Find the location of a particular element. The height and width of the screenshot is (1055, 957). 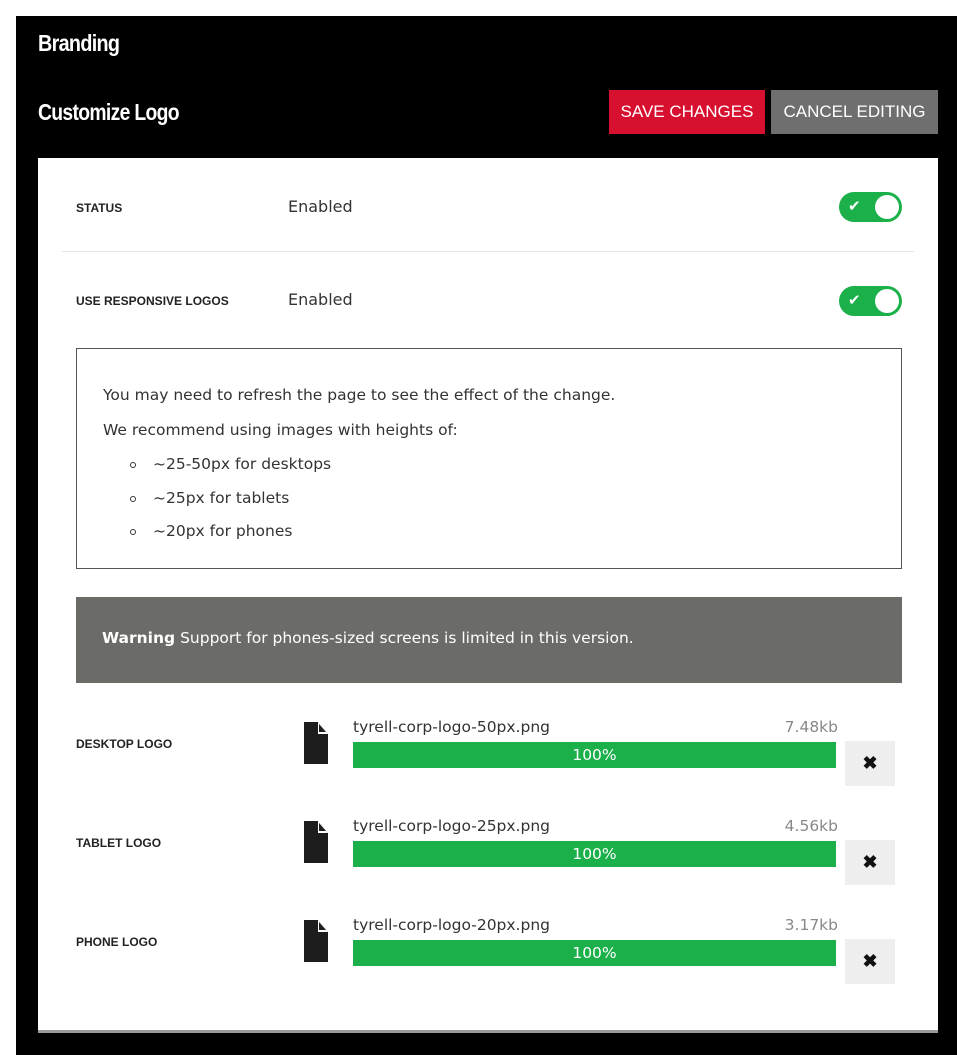

remove-tablet-logo-button: ✖ is located at coordinates (870, 862).